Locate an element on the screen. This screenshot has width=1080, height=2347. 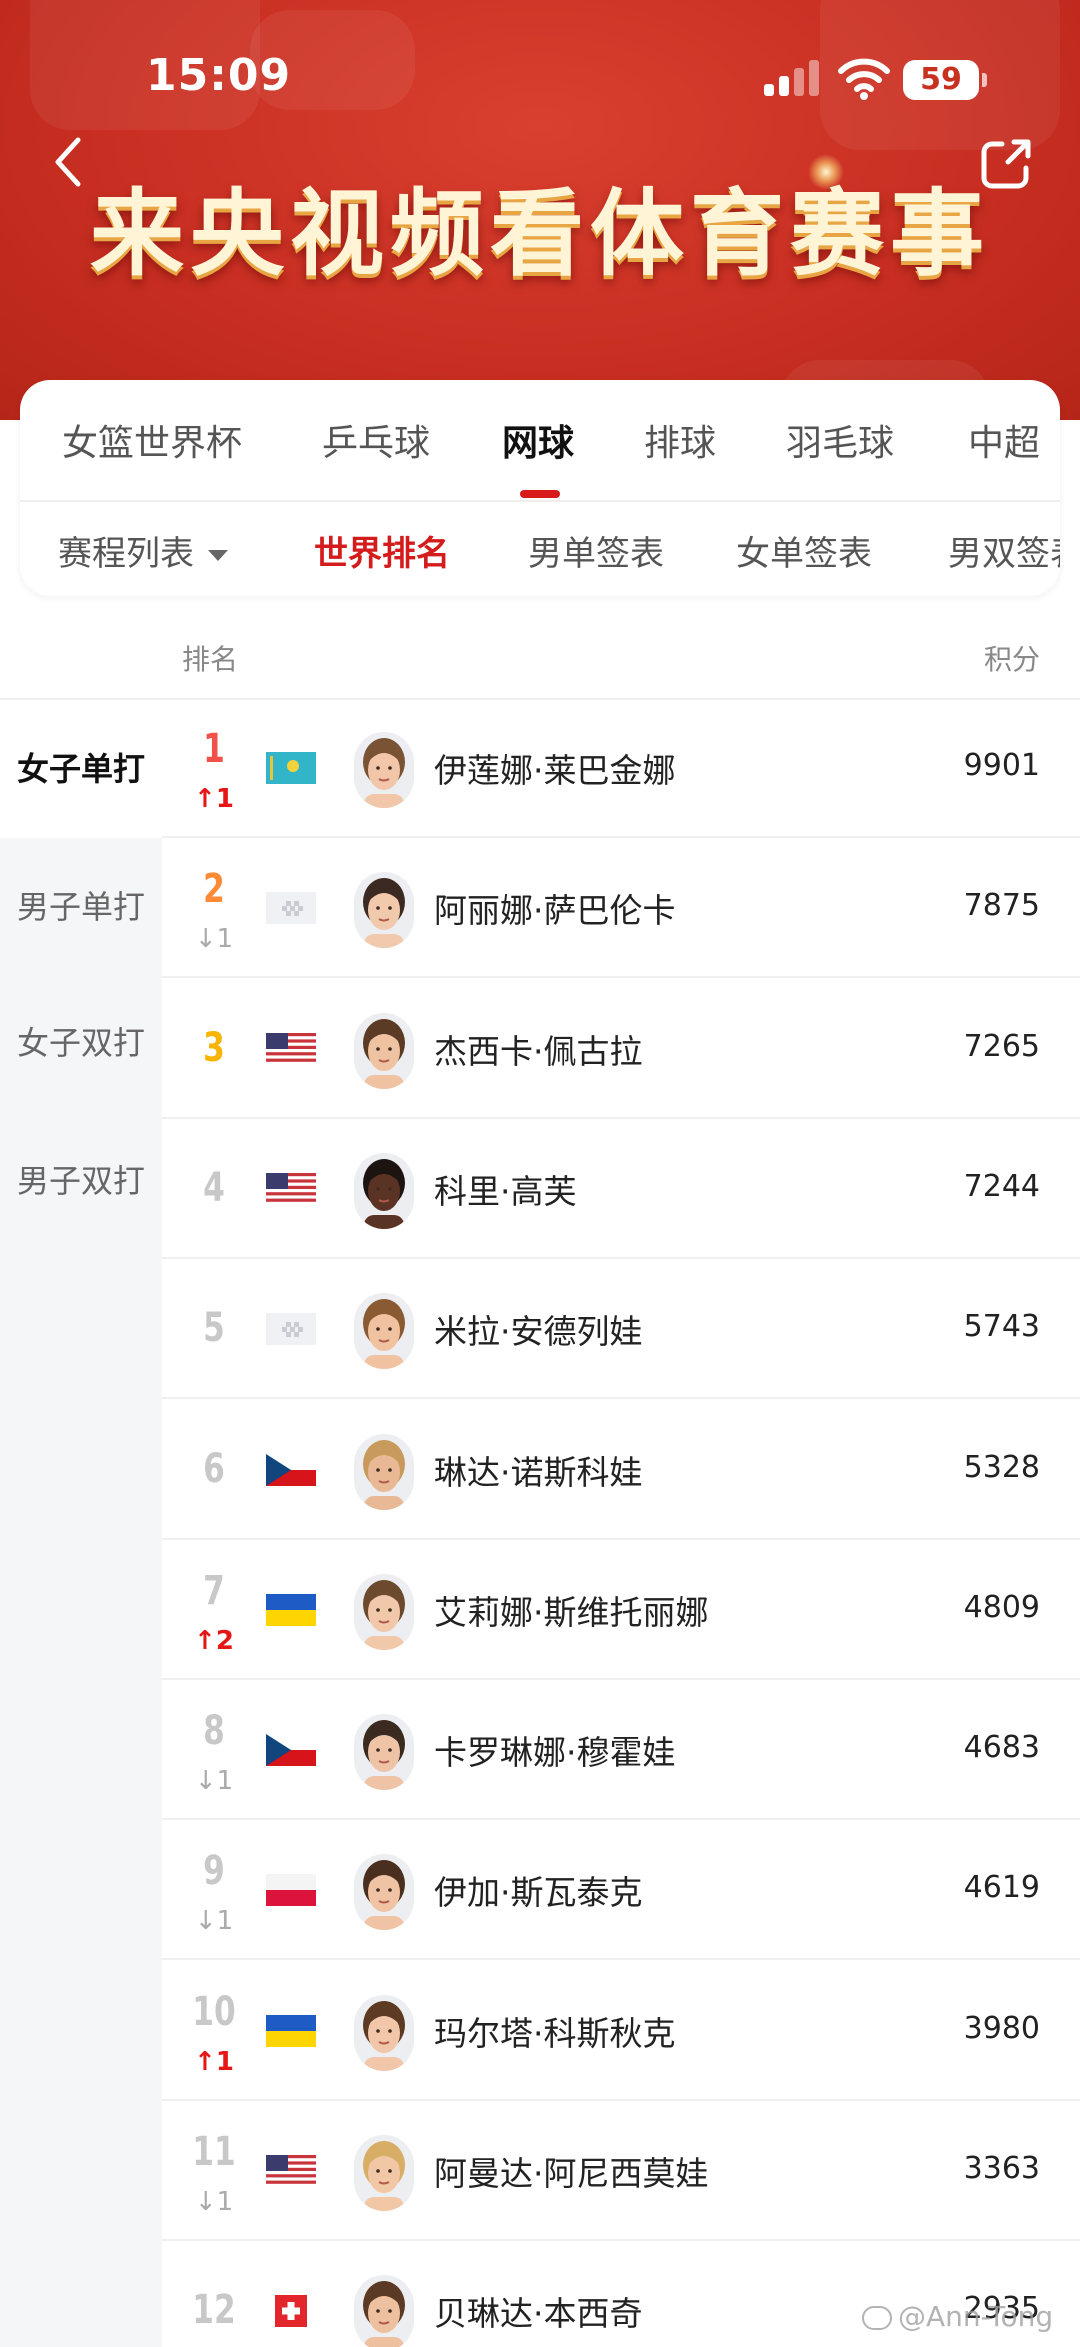
watermark: @Ann-Tong is located at coordinates (957, 2316).